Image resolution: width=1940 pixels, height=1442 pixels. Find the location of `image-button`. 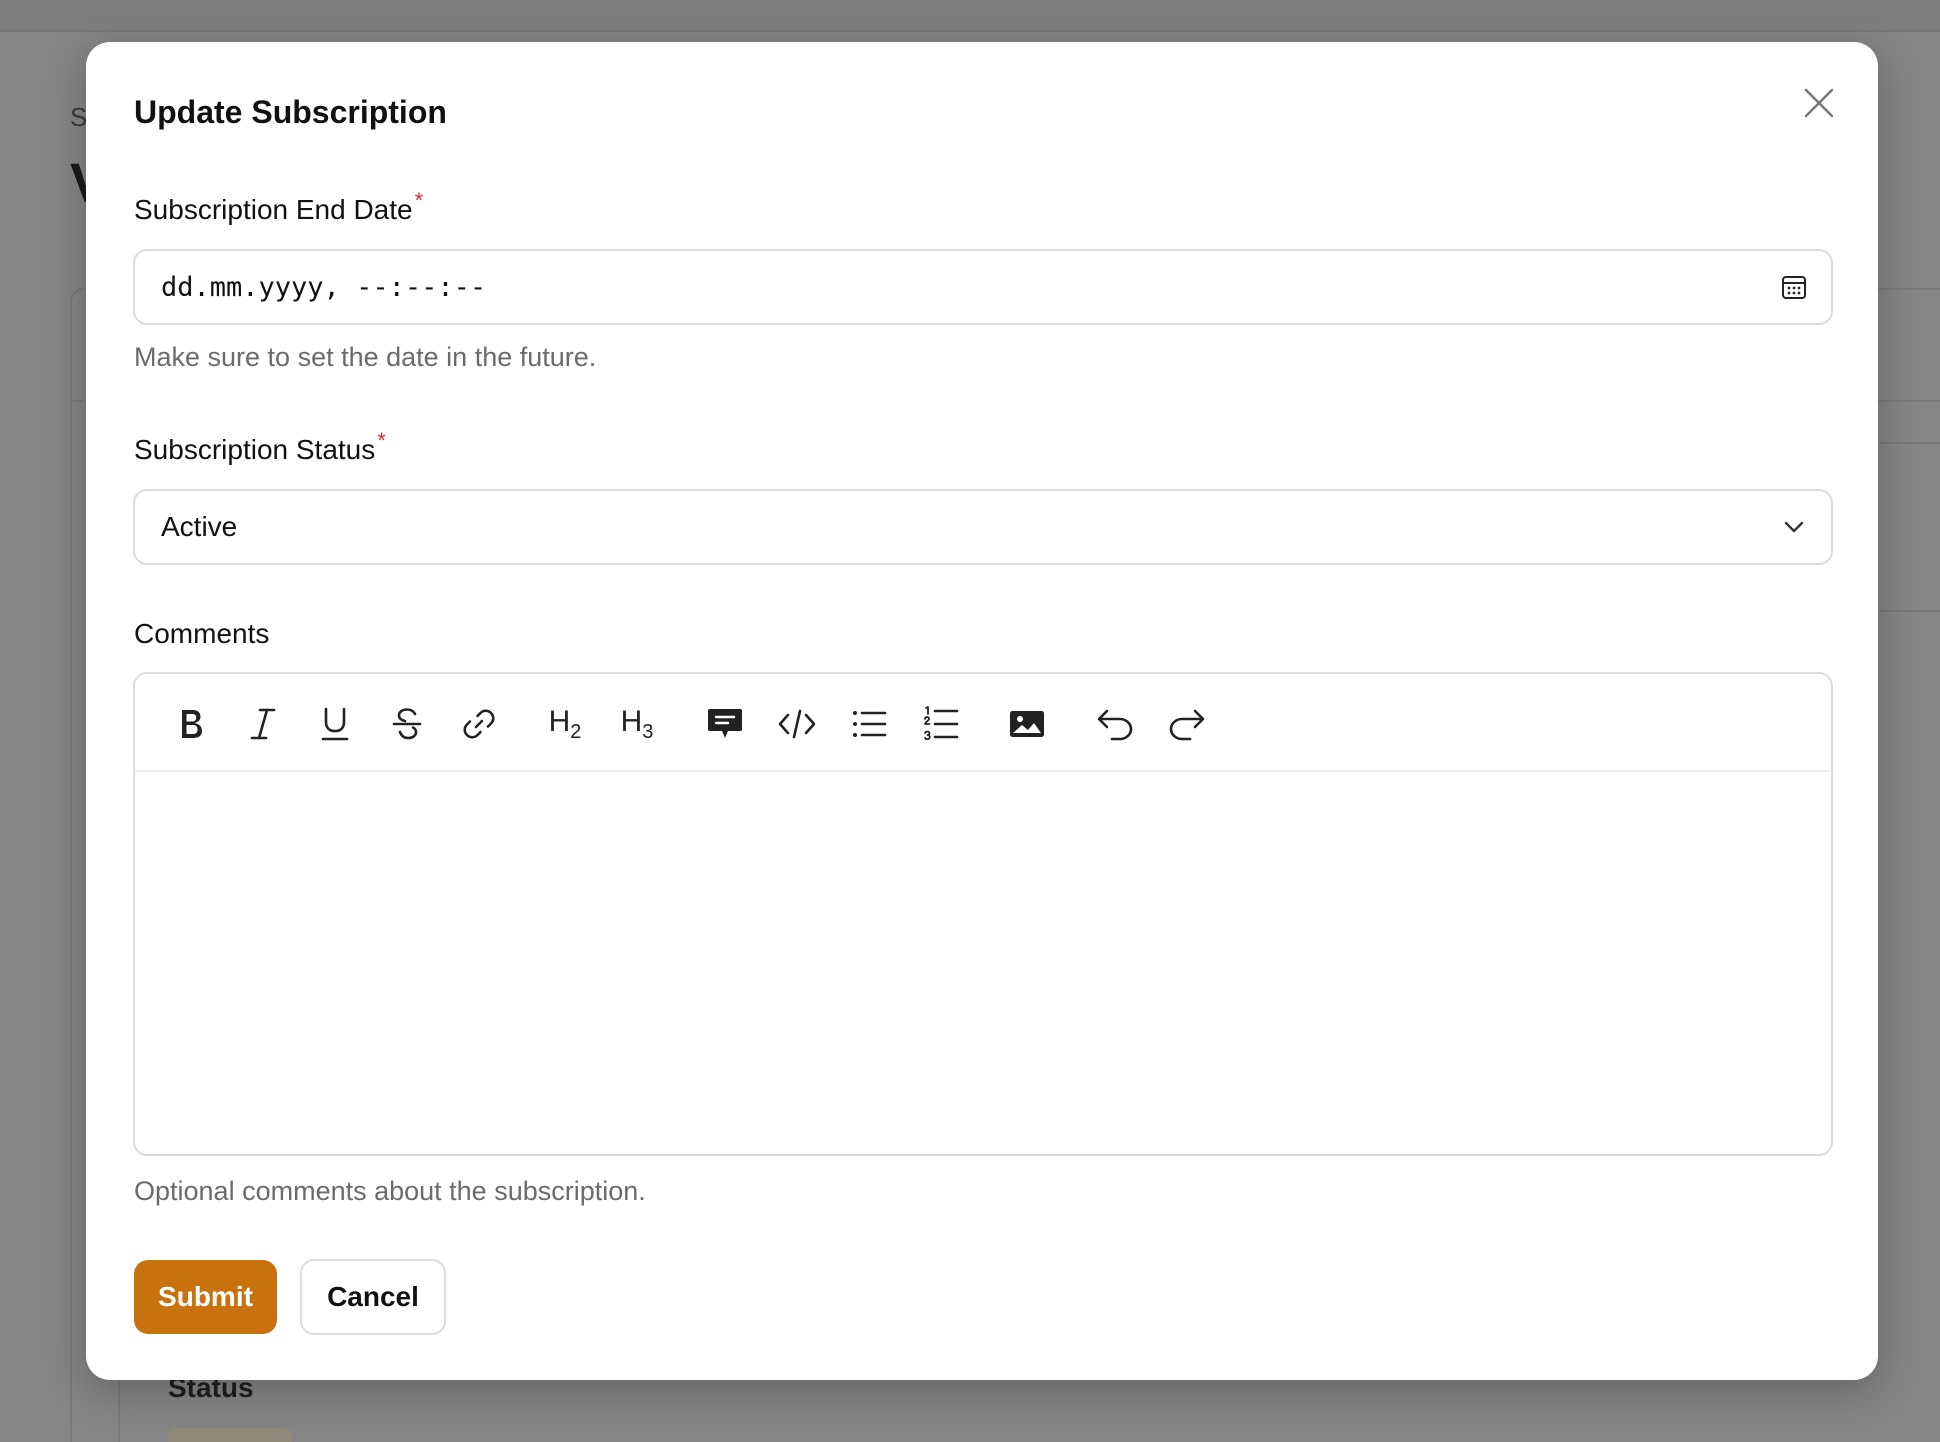

image-button is located at coordinates (1027, 724).